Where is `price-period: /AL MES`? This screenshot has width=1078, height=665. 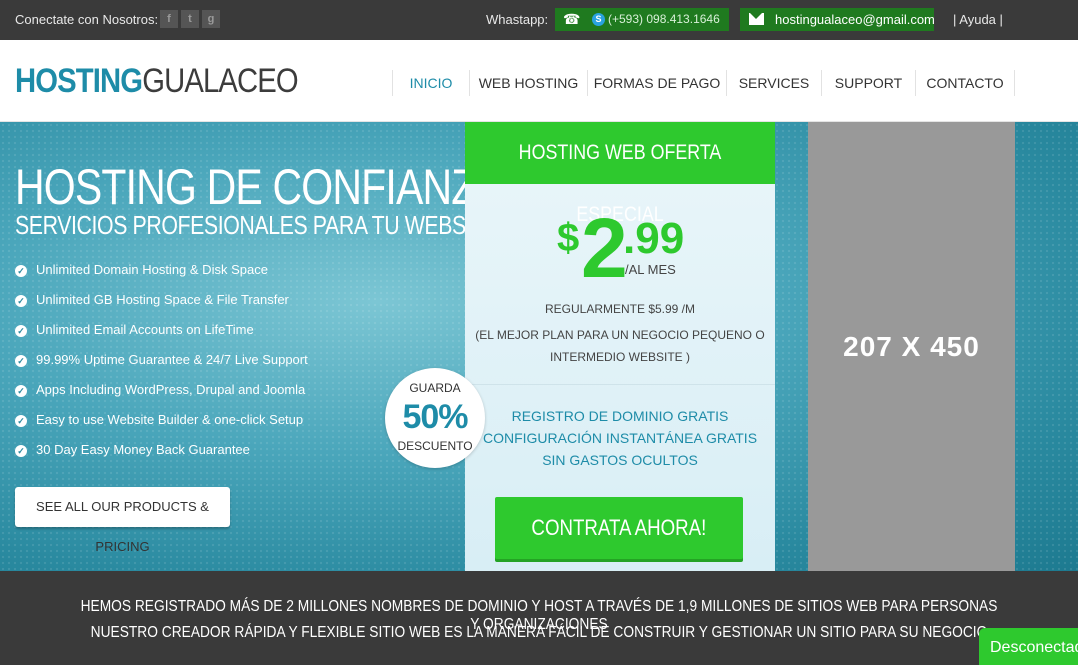 price-period: /AL MES is located at coordinates (650, 269).